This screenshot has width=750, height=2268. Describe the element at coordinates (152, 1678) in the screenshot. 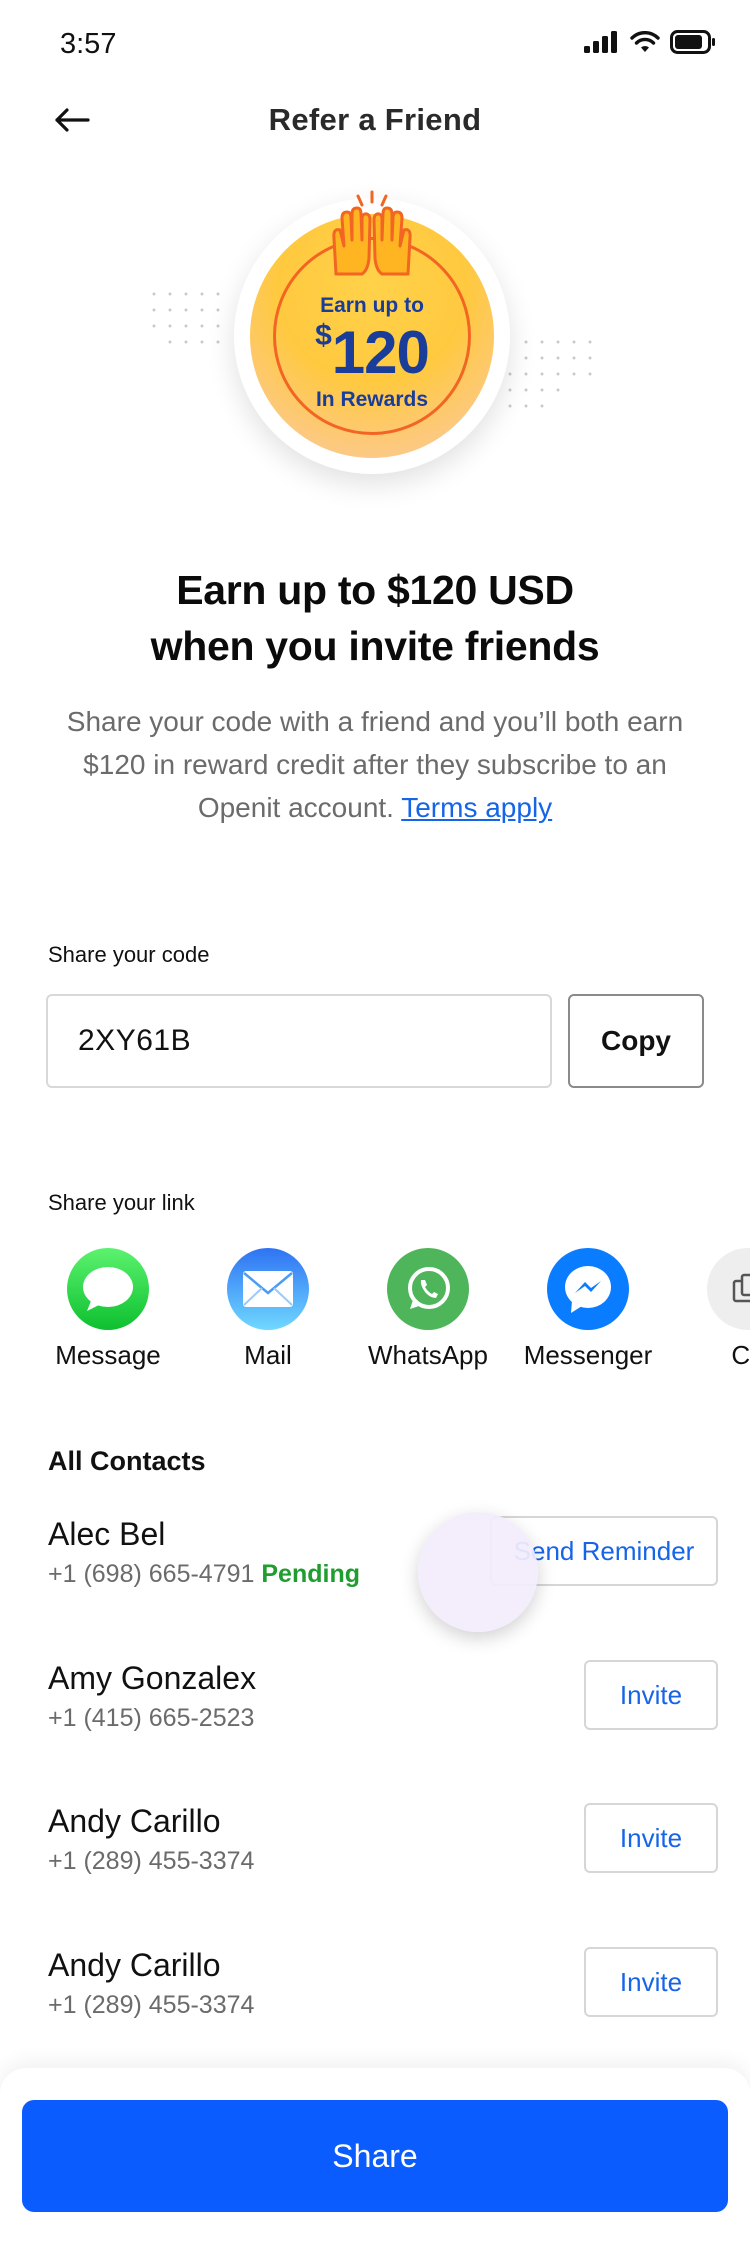

I see `contact-name: Amy Gonzalex` at that location.